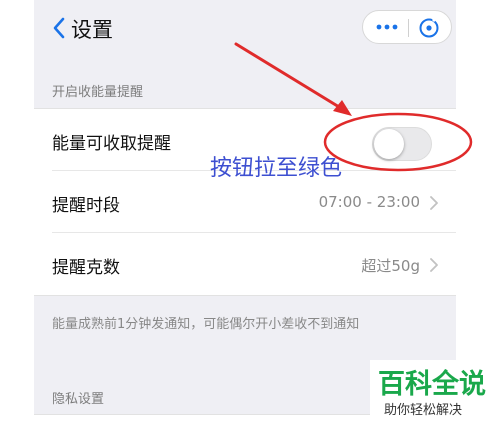  I want to click on chevron-left-icon, so click(61, 28).